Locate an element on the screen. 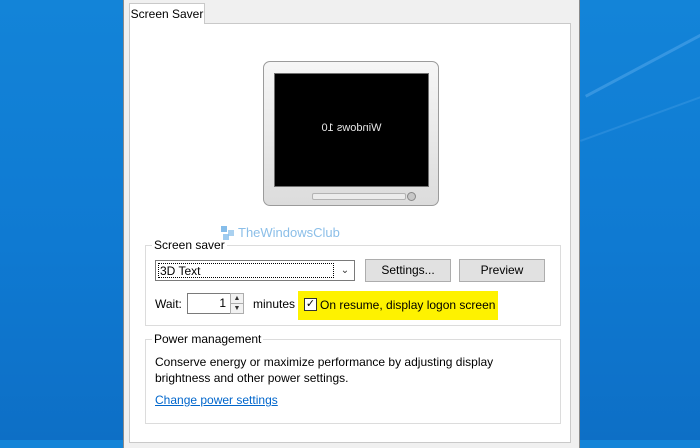 The image size is (700, 448). resume-logon-label: On resume, display logon screen is located at coordinates (407, 305).